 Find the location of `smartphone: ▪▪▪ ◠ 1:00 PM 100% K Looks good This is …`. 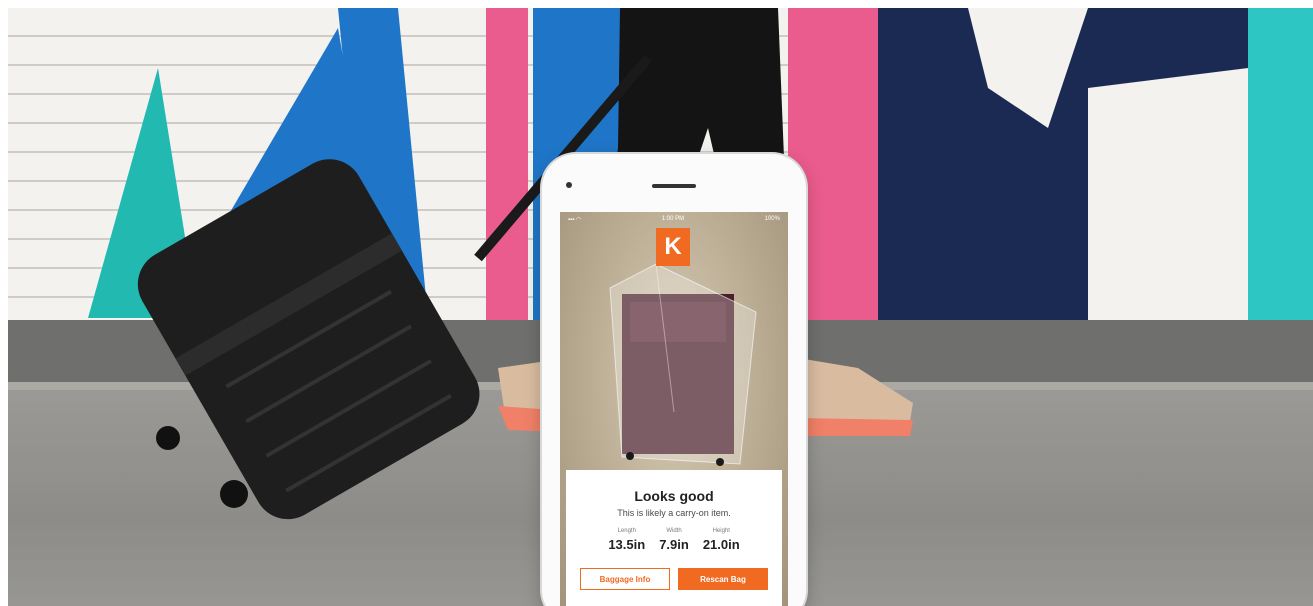

smartphone: ▪▪▪ ◠ 1:00 PM 100% K Looks good This is … is located at coordinates (674, 380).